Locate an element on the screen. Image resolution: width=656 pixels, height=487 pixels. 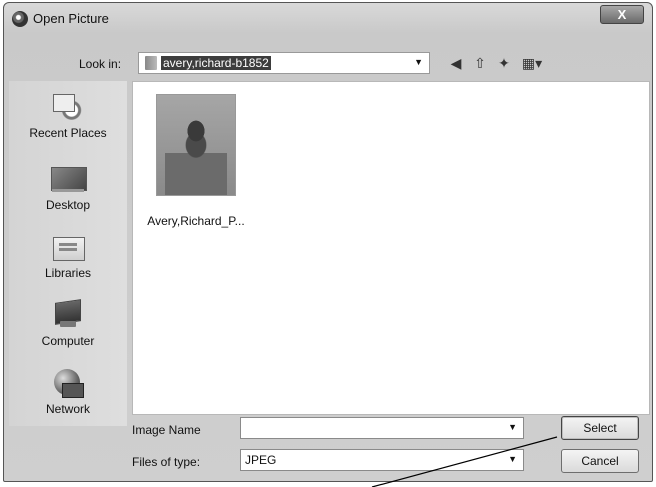
callout-line is located at coordinates (464, 461).